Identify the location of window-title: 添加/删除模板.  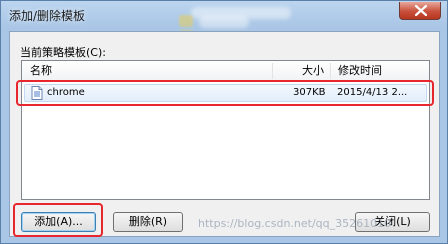
(47, 16).